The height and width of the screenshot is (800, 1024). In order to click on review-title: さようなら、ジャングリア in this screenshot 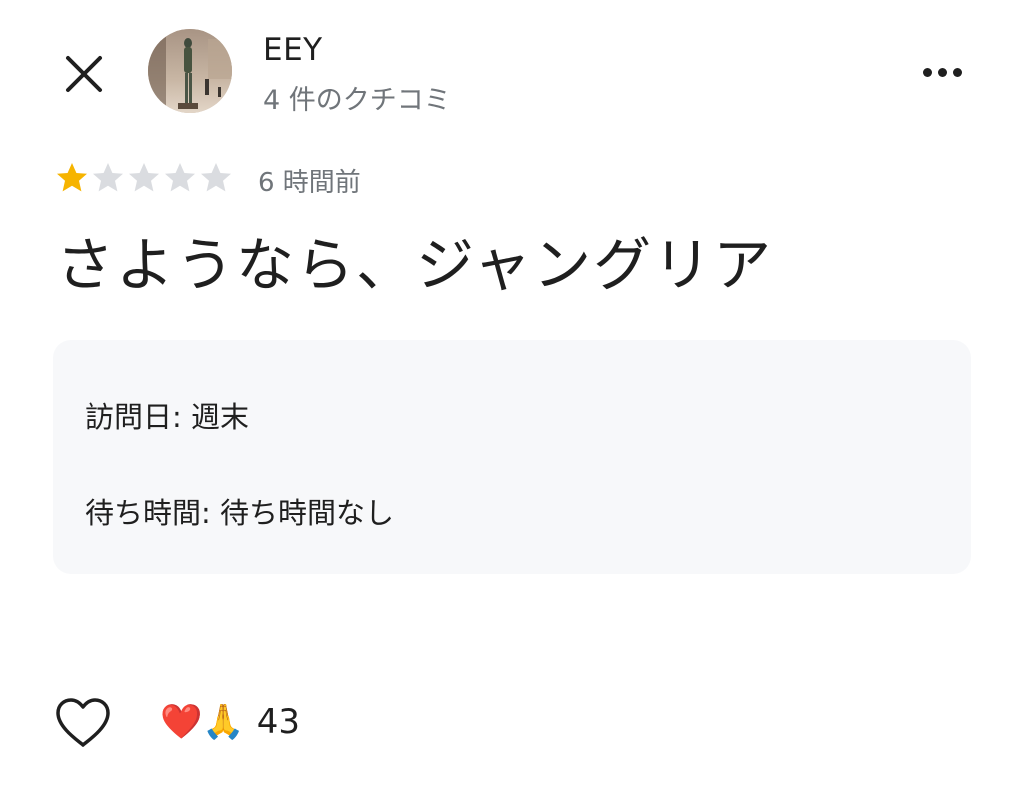, I will do `click(415, 265)`.